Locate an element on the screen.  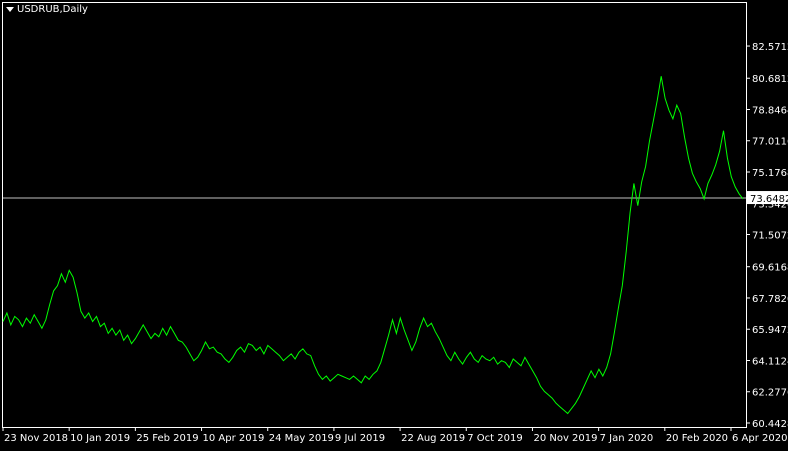
current-price-tag-label: 73.6482 is located at coordinates (769, 199).